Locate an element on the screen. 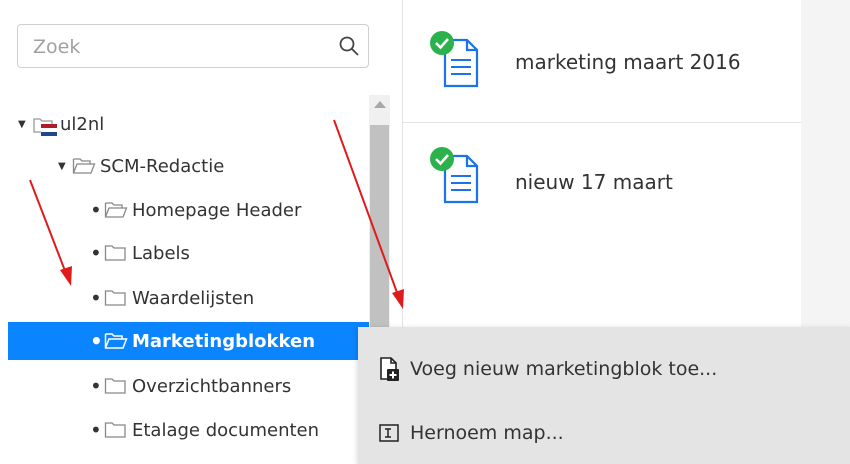 This screenshot has height=464, width=850. scroll-up-arrow-icon is located at coordinates (380, 104).